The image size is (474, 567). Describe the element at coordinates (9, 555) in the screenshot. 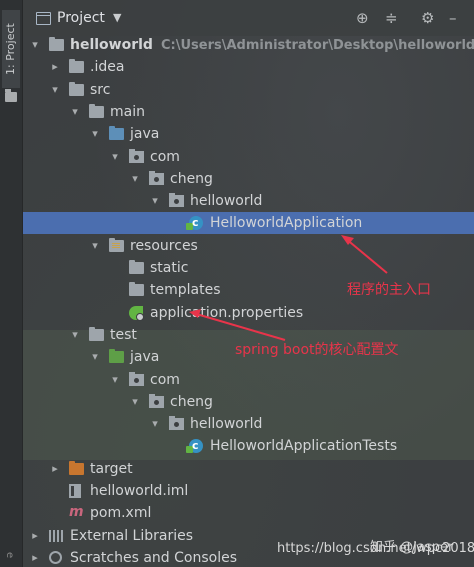

I see `structure-tool-tab: e` at that location.